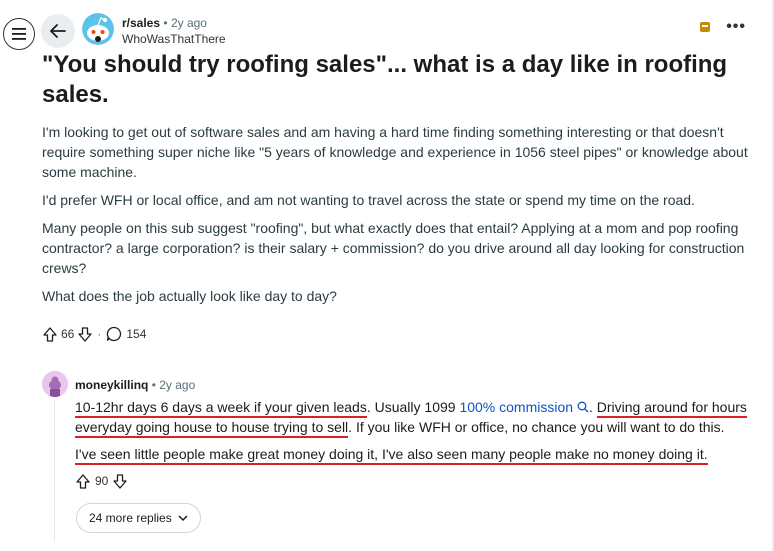 The height and width of the screenshot is (551, 774). Describe the element at coordinates (722, 27) in the screenshot. I see `top-actions: •••` at that location.